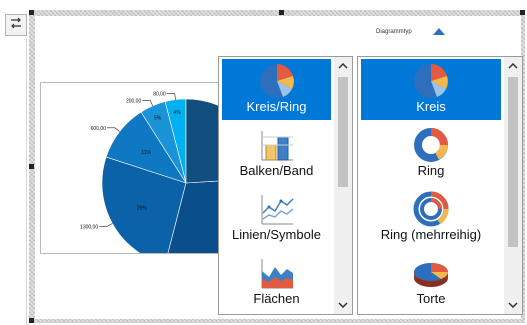 The image size is (527, 325). I want to click on resize-handle-top-left, so click(31, 12).